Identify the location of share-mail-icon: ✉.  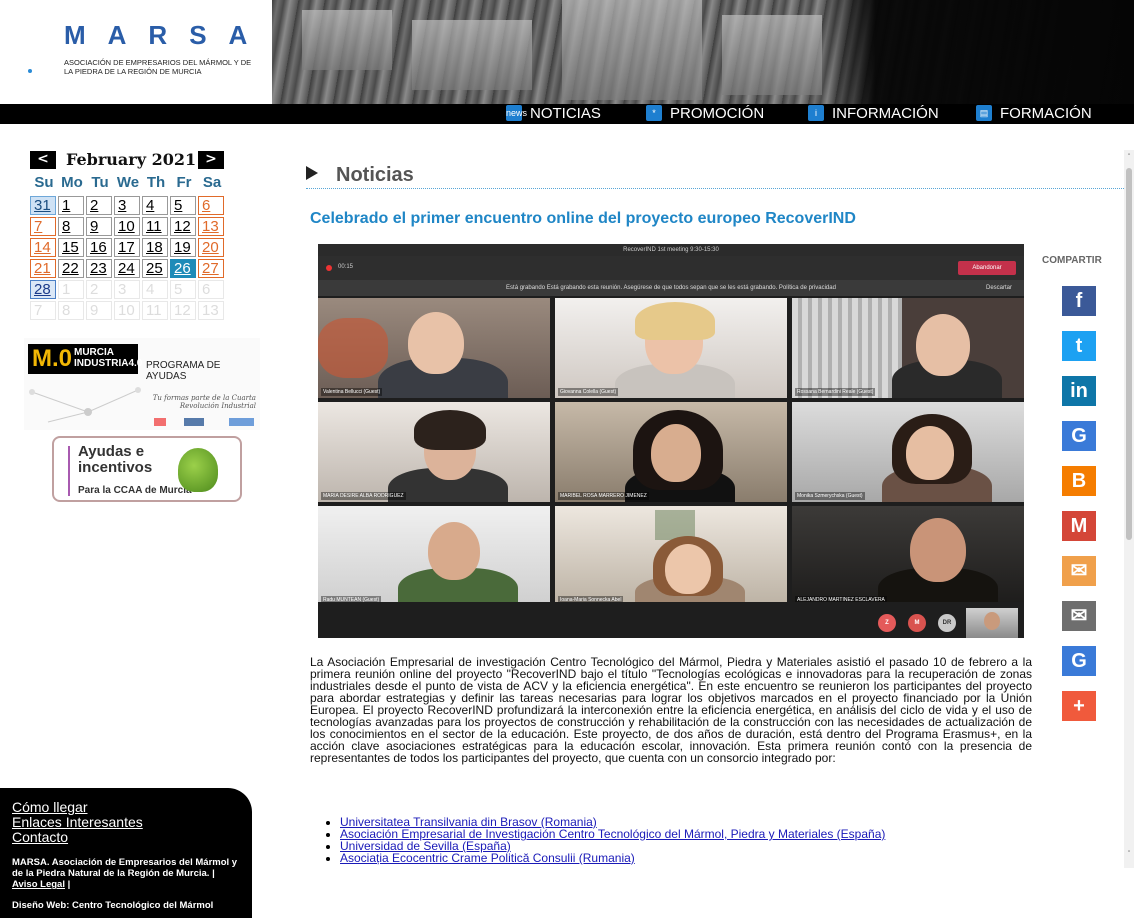
(1079, 616).